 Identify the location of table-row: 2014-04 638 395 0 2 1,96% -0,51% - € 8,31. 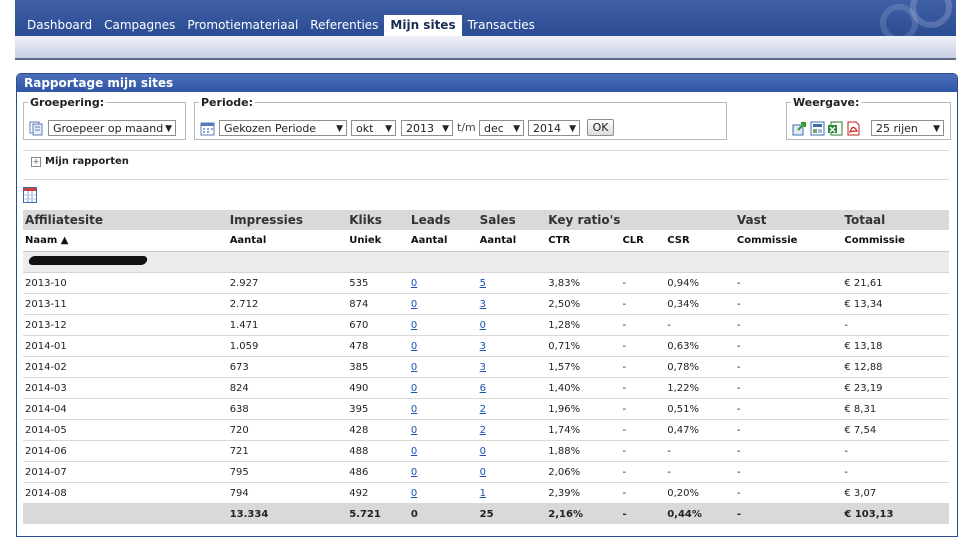
(486, 409).